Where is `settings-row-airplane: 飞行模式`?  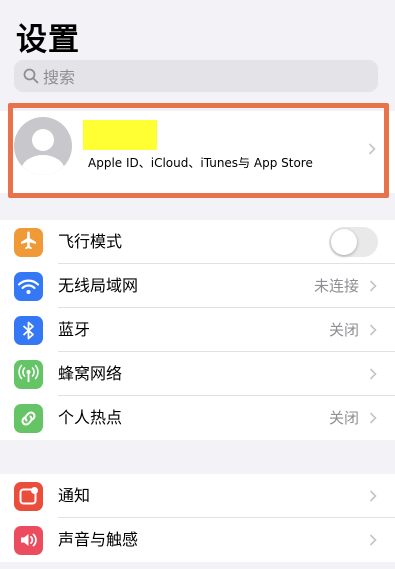 settings-row-airplane: 飞行模式 is located at coordinates (197, 242).